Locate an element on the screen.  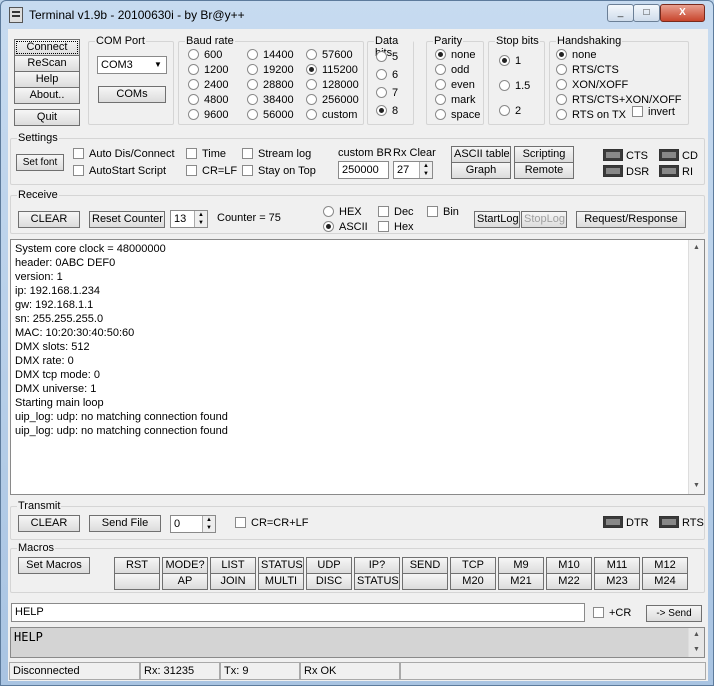
macro-button-row2-12: M24 is located at coordinates (665, 581).